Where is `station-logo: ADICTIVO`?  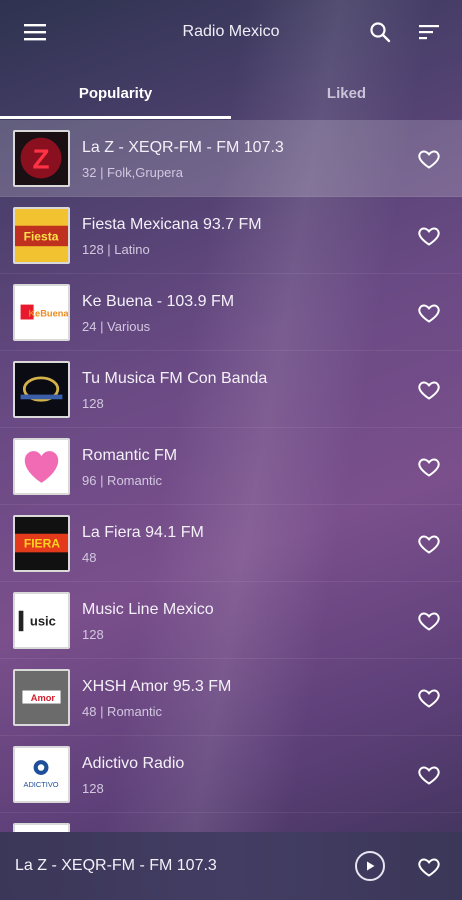
station-logo: ADICTIVO is located at coordinates (41, 774).